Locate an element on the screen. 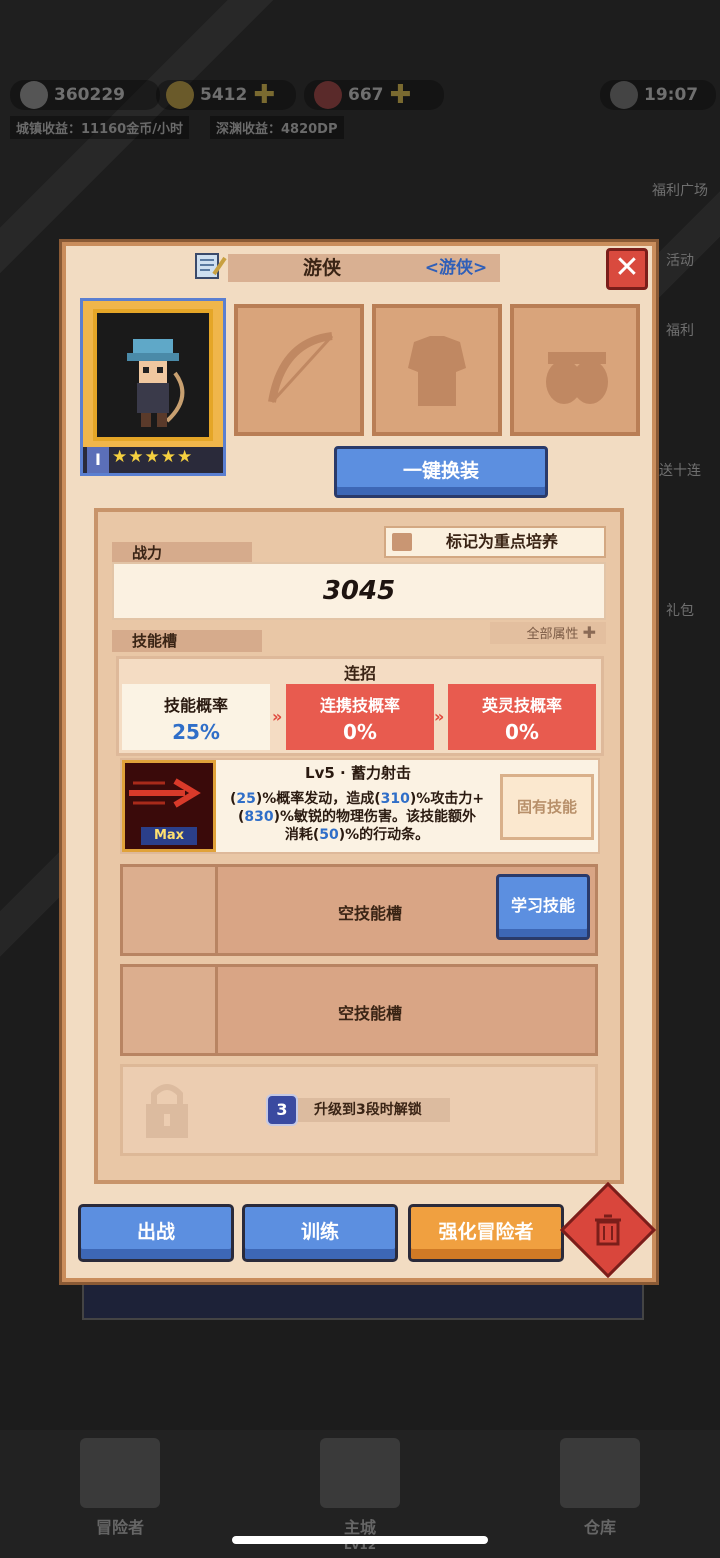  nav-adventurer: 冒险者 is located at coordinates (120, 1494).